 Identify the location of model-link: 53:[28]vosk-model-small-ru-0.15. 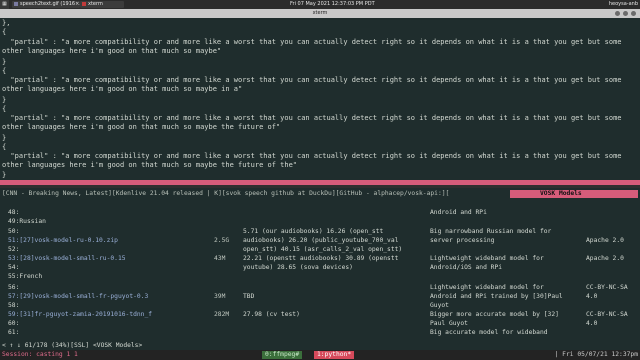
(67, 259).